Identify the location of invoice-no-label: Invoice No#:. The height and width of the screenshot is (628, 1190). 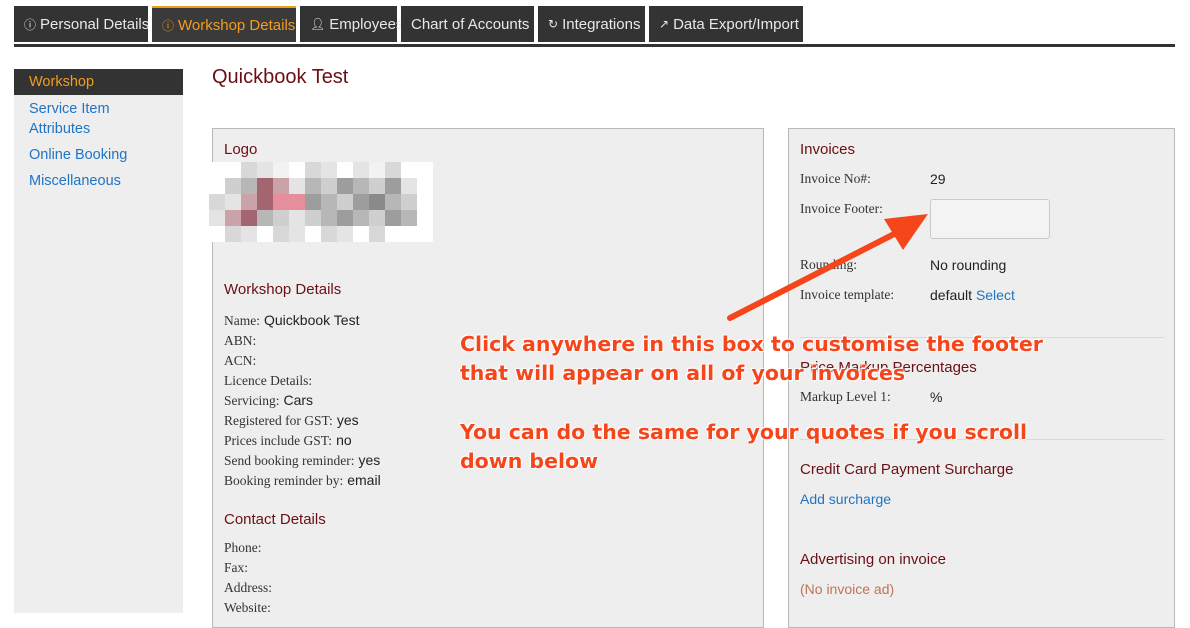
(835, 178).